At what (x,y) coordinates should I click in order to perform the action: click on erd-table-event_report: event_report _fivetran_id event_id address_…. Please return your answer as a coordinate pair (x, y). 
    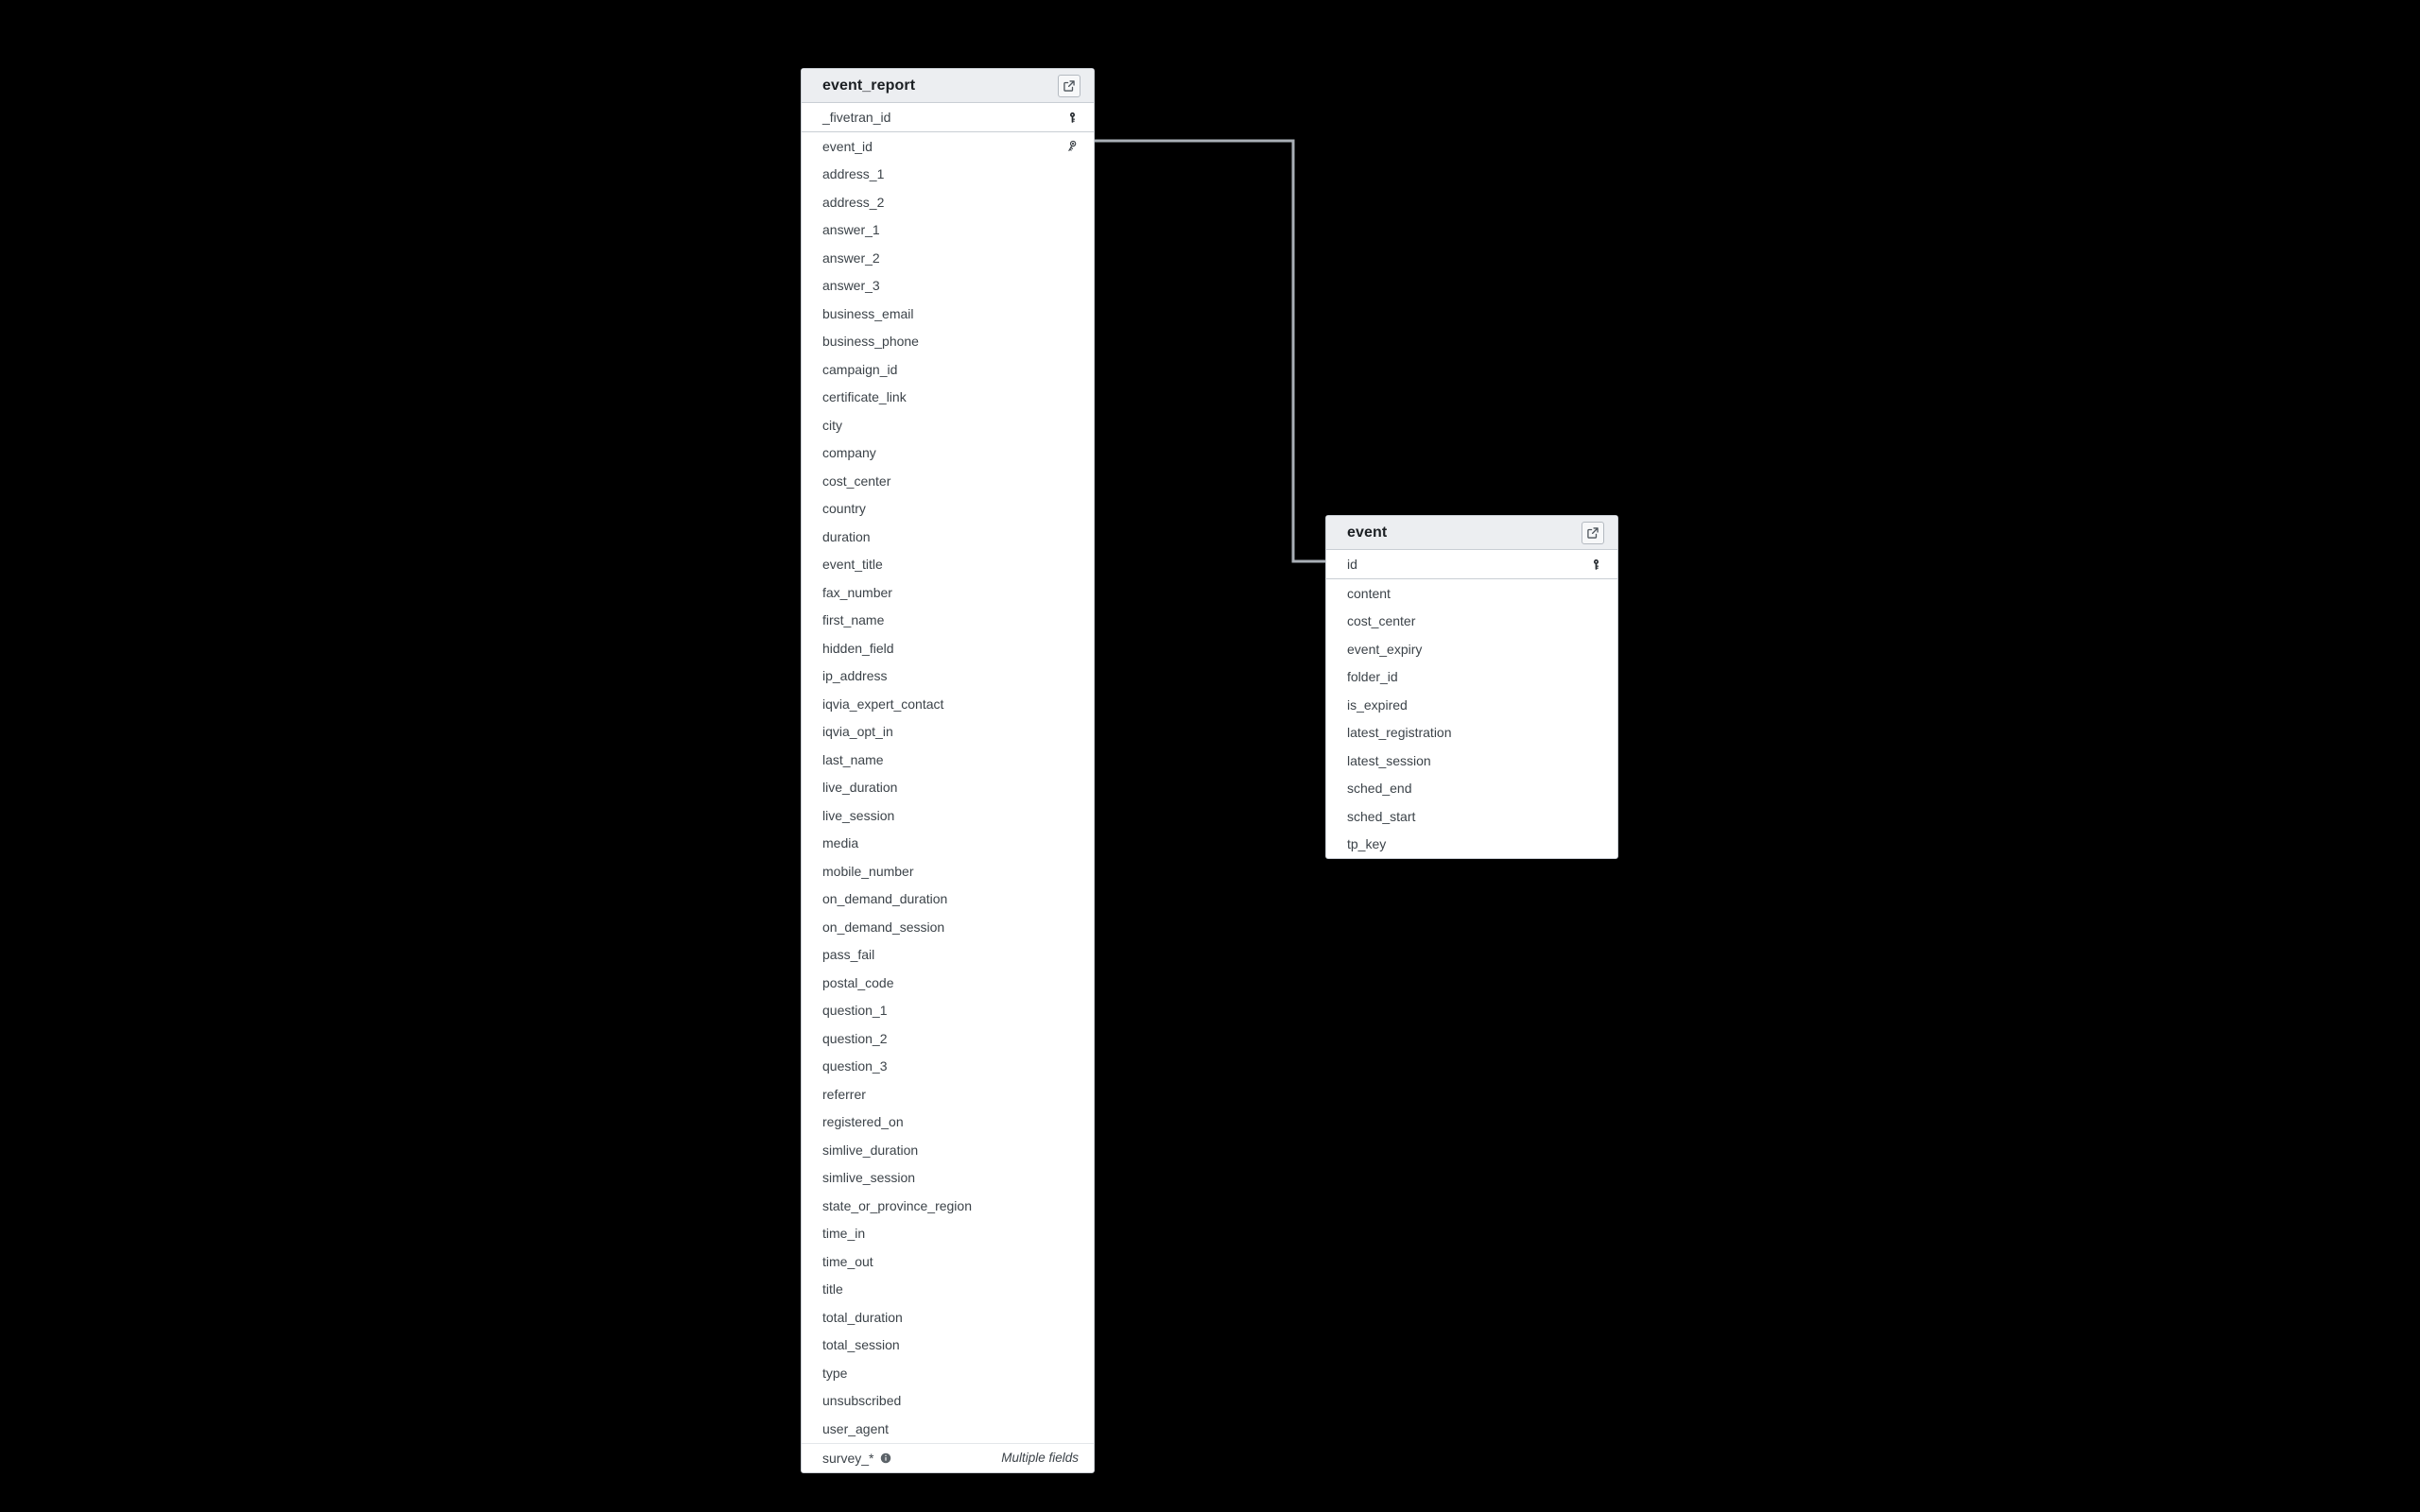
    Looking at the image, I should click on (948, 770).